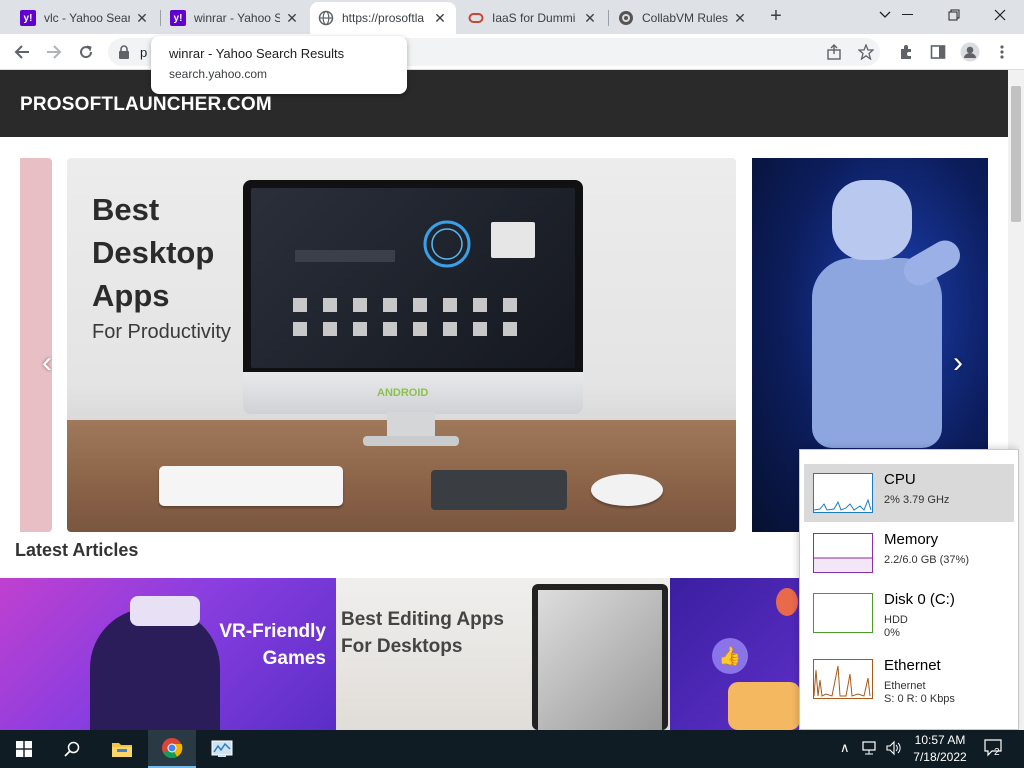  I want to click on tab-prosoftlauncher: https://prosoftla ✕, so click(383, 18).